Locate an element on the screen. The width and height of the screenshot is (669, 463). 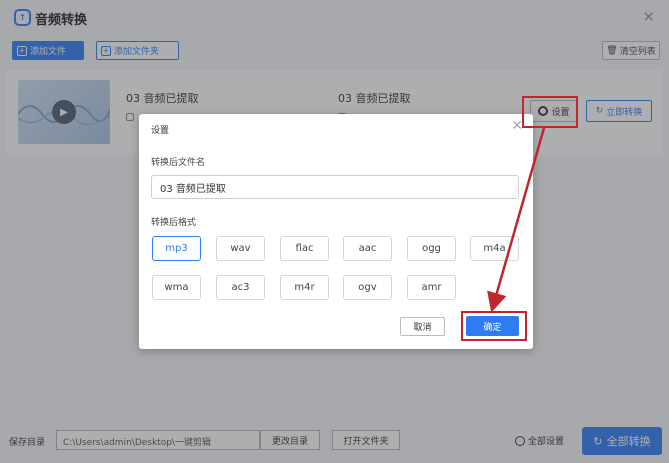
format-ogg: ogg is located at coordinates (431, 248).